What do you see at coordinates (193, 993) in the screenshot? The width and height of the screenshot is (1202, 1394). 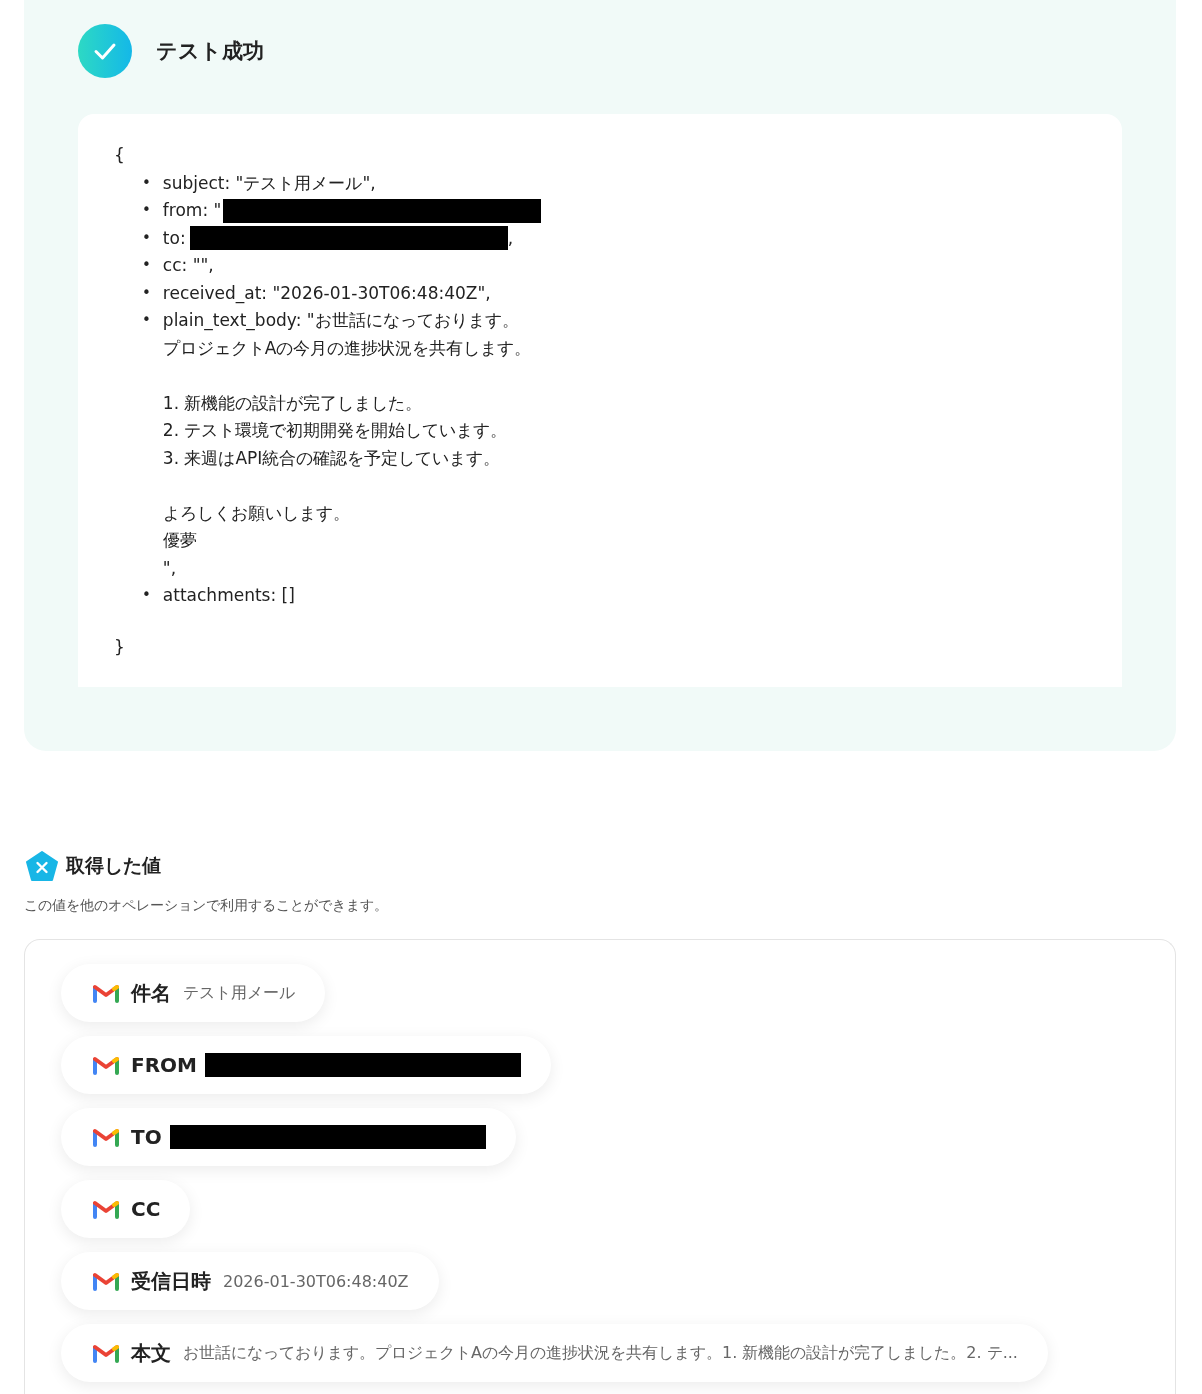 I see `value-chip: 件名 テスト用メール` at bounding box center [193, 993].